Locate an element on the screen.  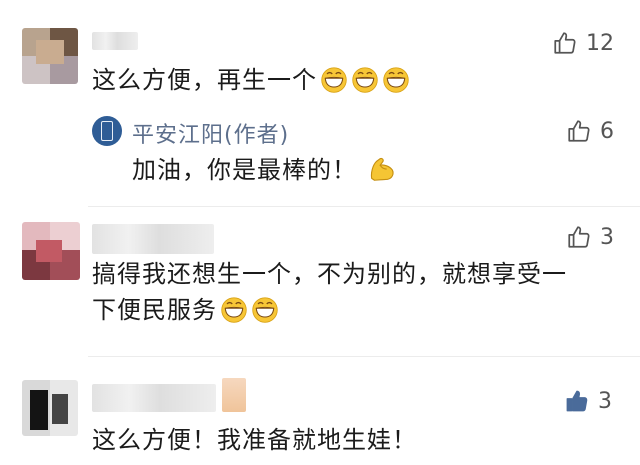
like-button: 12 is located at coordinates (583, 43).